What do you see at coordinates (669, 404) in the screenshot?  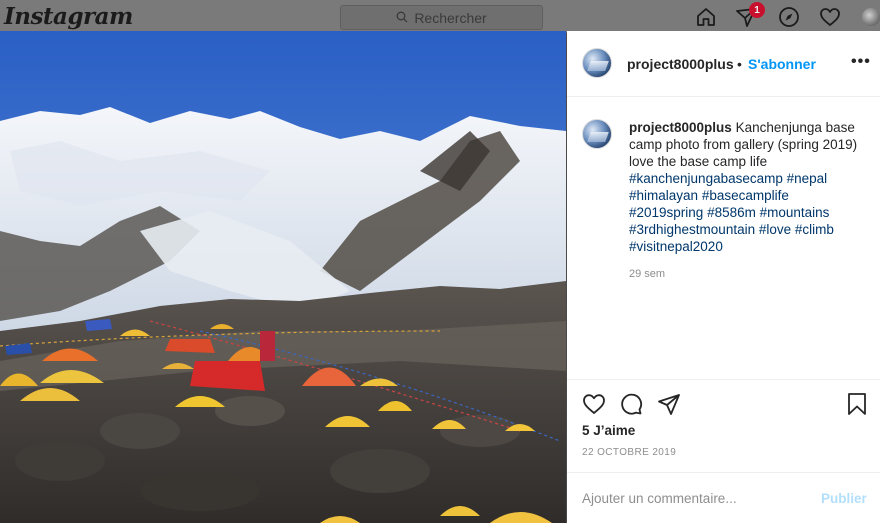 I see `share-icon` at bounding box center [669, 404].